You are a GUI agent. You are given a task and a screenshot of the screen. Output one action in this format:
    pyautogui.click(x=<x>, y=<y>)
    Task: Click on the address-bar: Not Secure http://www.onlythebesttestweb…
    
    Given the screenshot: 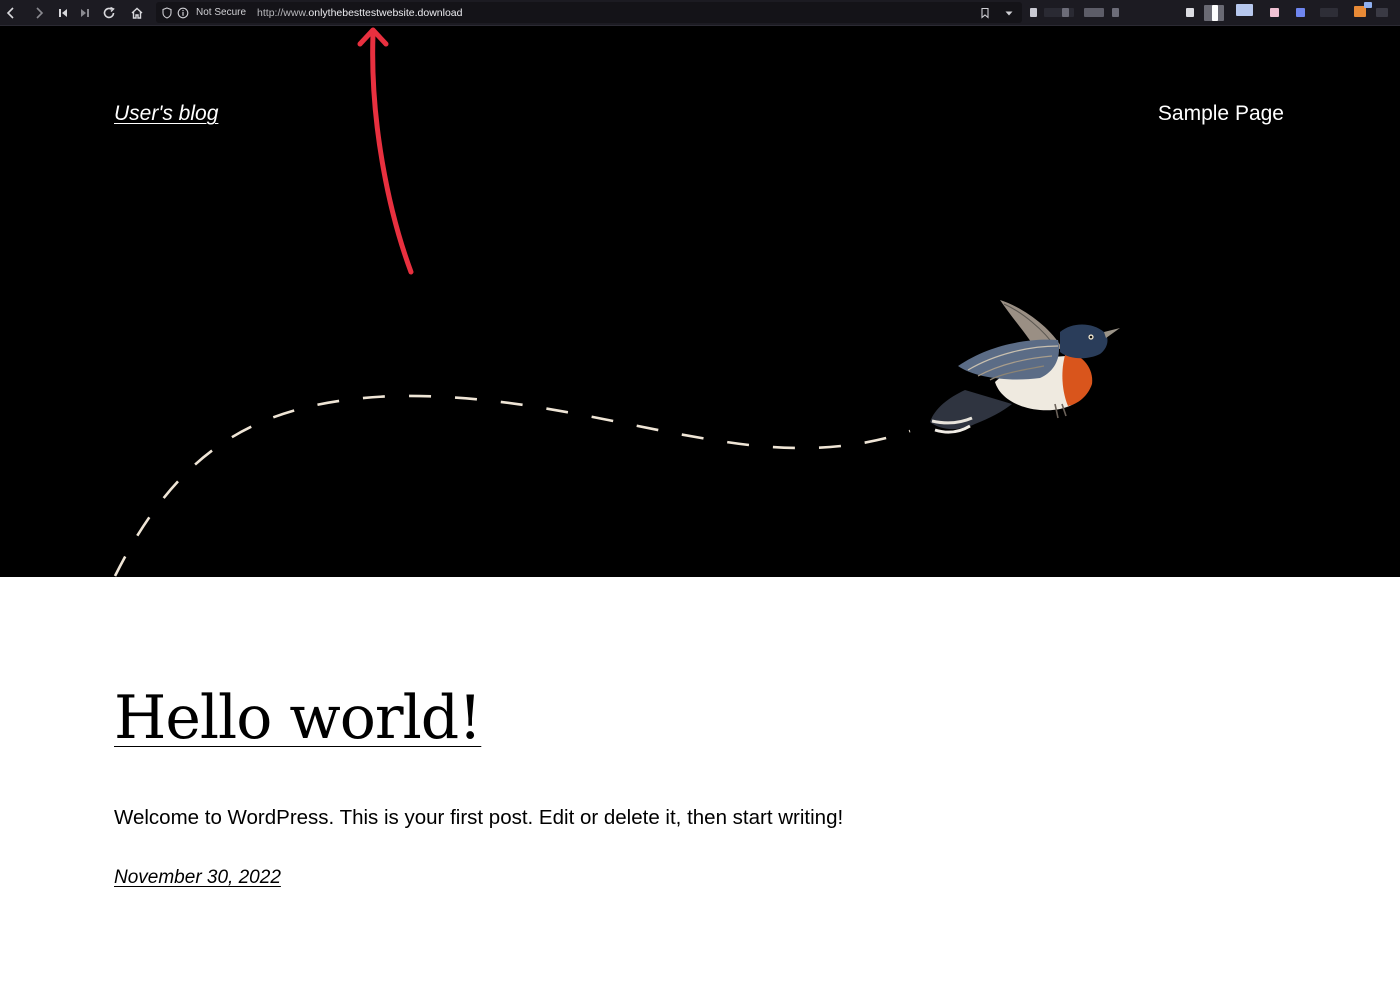 What is the action you would take?
    pyautogui.click(x=589, y=12)
    